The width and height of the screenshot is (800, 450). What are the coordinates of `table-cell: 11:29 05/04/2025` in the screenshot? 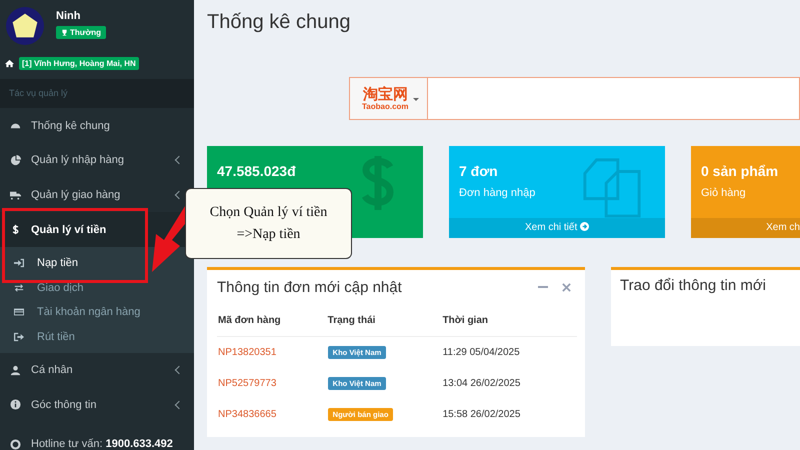 It's located at (509, 352).